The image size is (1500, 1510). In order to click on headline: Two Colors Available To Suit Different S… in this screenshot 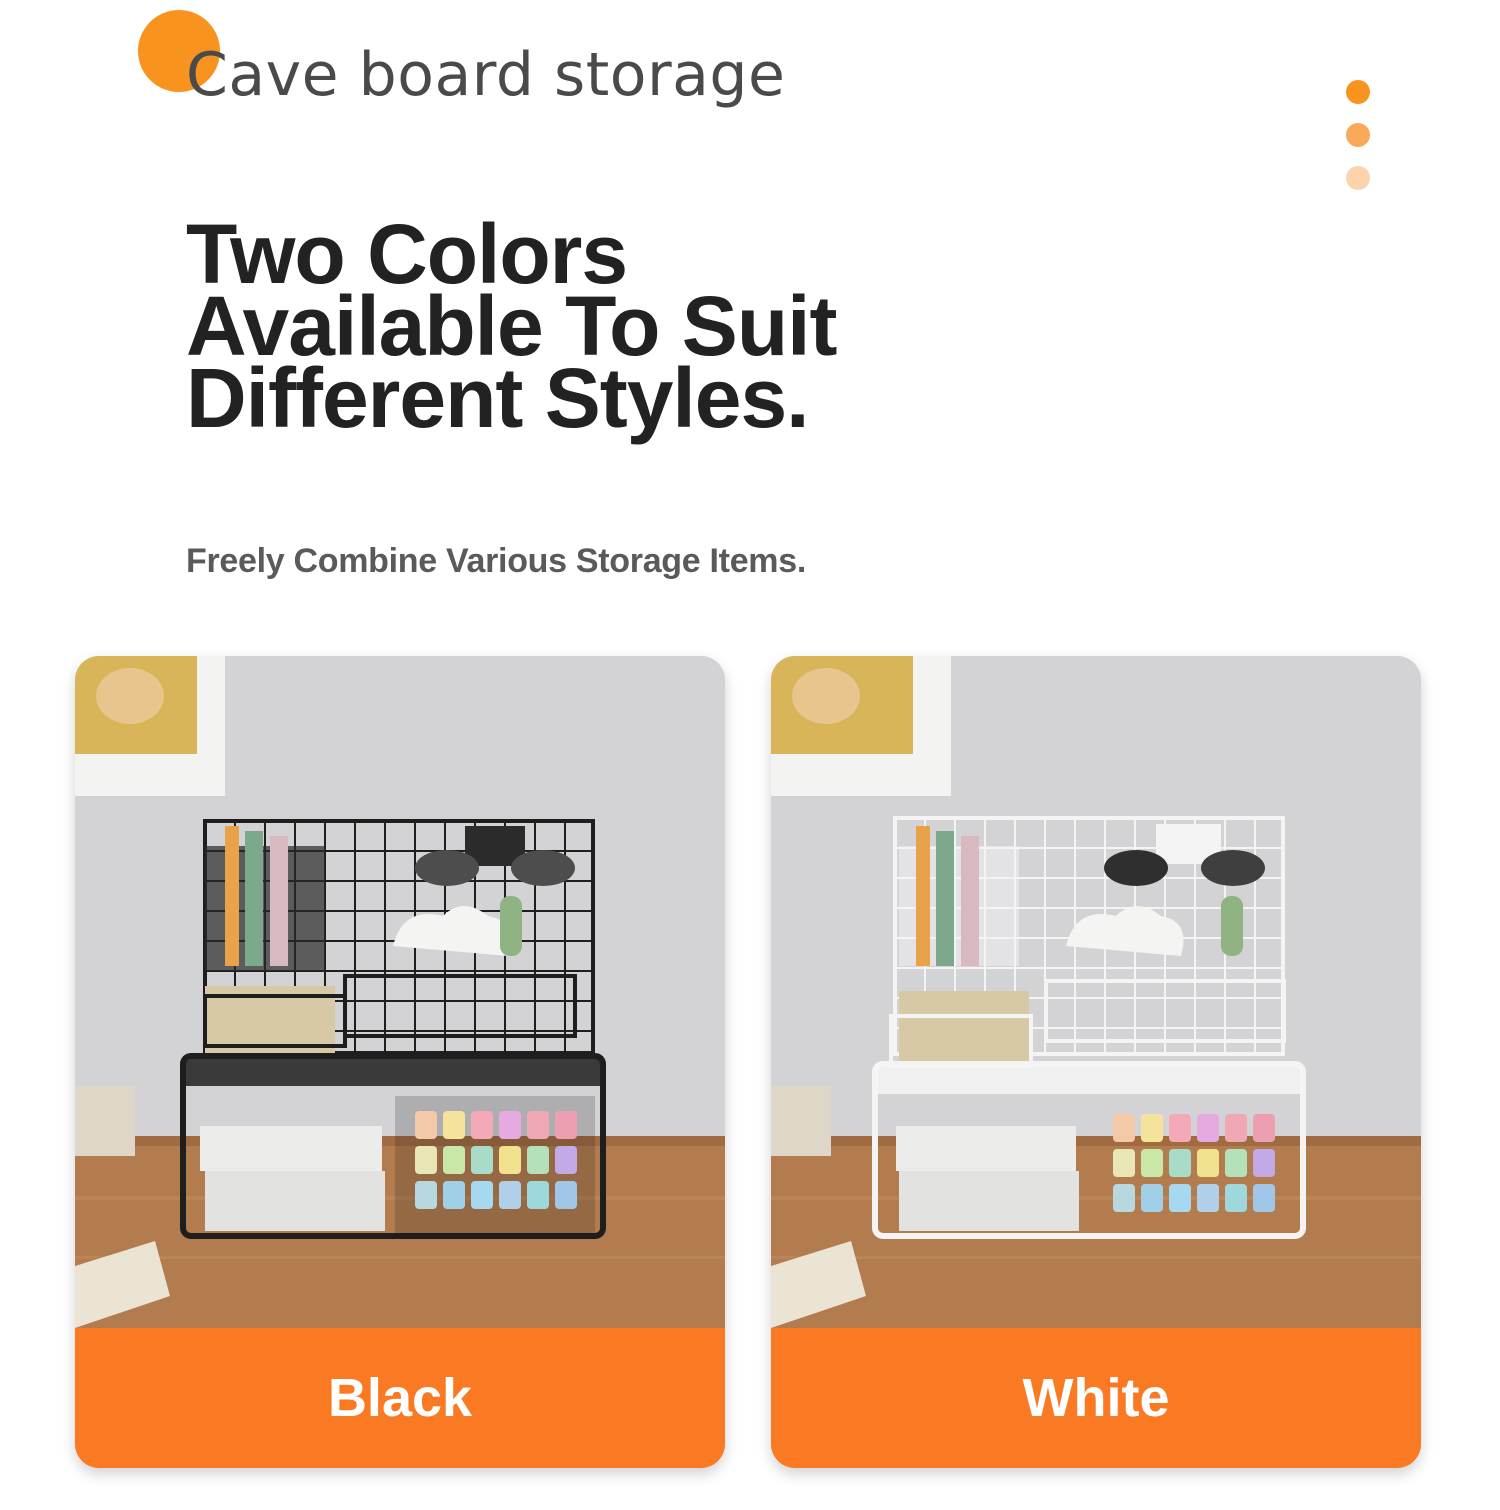, I will do `click(596, 328)`.